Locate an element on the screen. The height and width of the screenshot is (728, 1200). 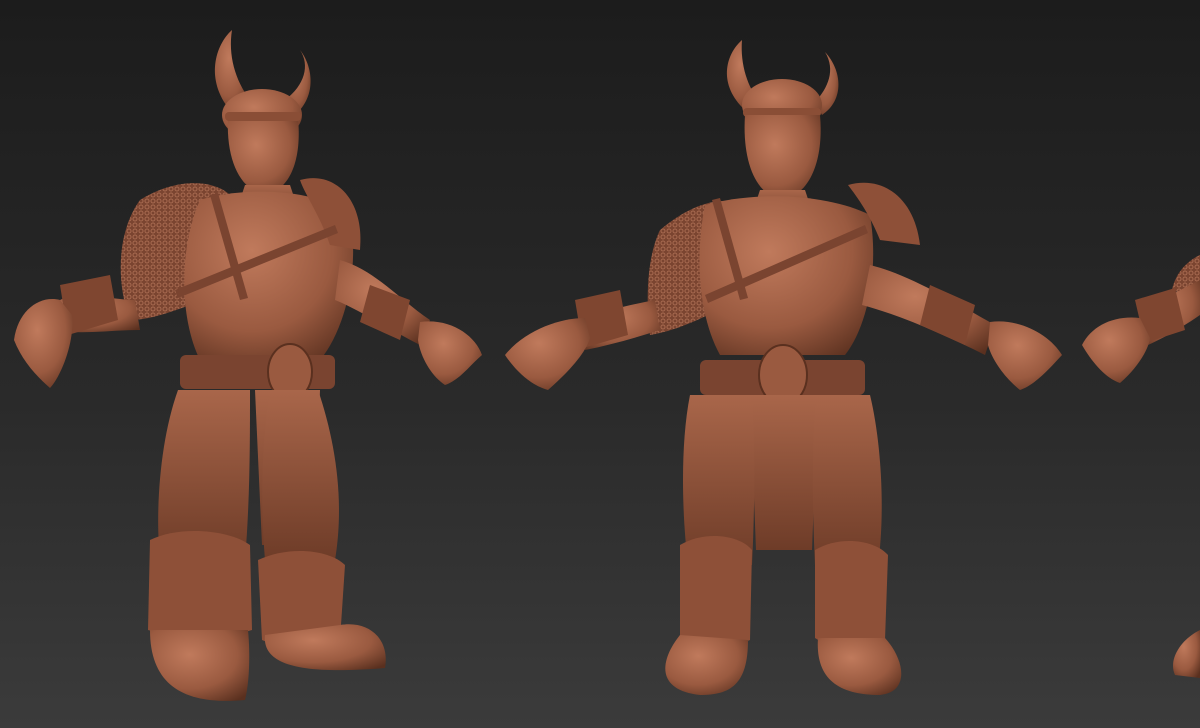
helmet-band is located at coordinates (263, 116).